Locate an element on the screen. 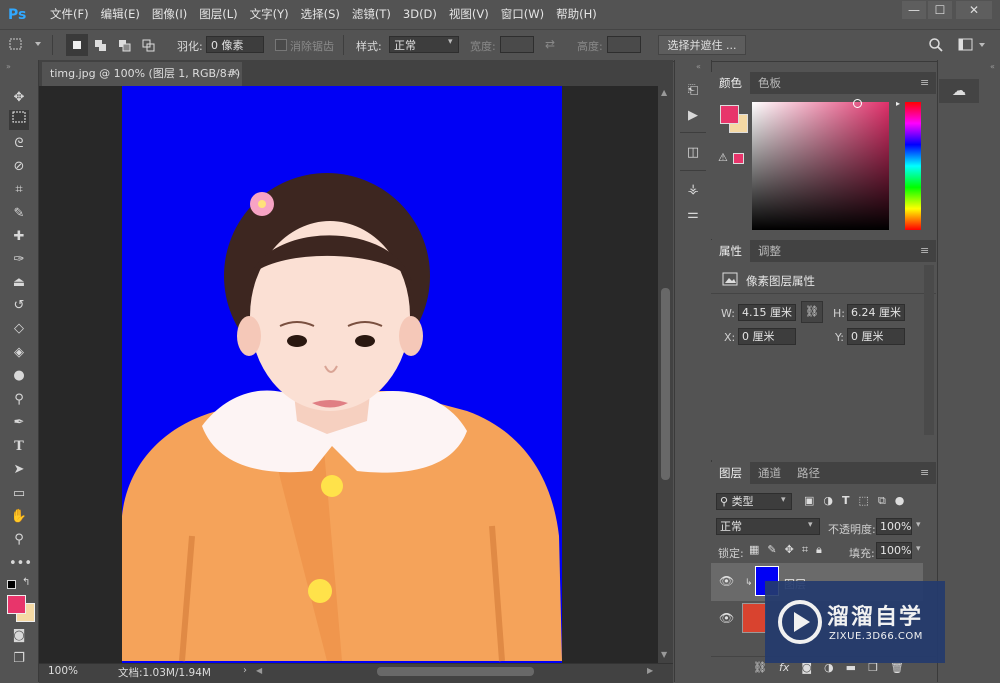 This screenshot has width=1000, height=683. warning-icon: ⚠ is located at coordinates (723, 157).